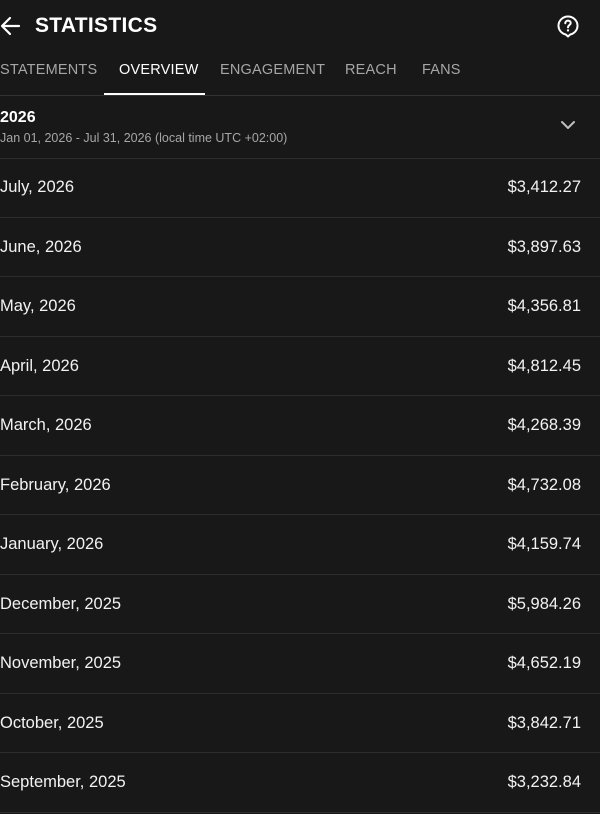 This screenshot has height=814, width=600. Describe the element at coordinates (300, 723) in the screenshot. I see `list-item: October, 2025 $3,842.71` at that location.